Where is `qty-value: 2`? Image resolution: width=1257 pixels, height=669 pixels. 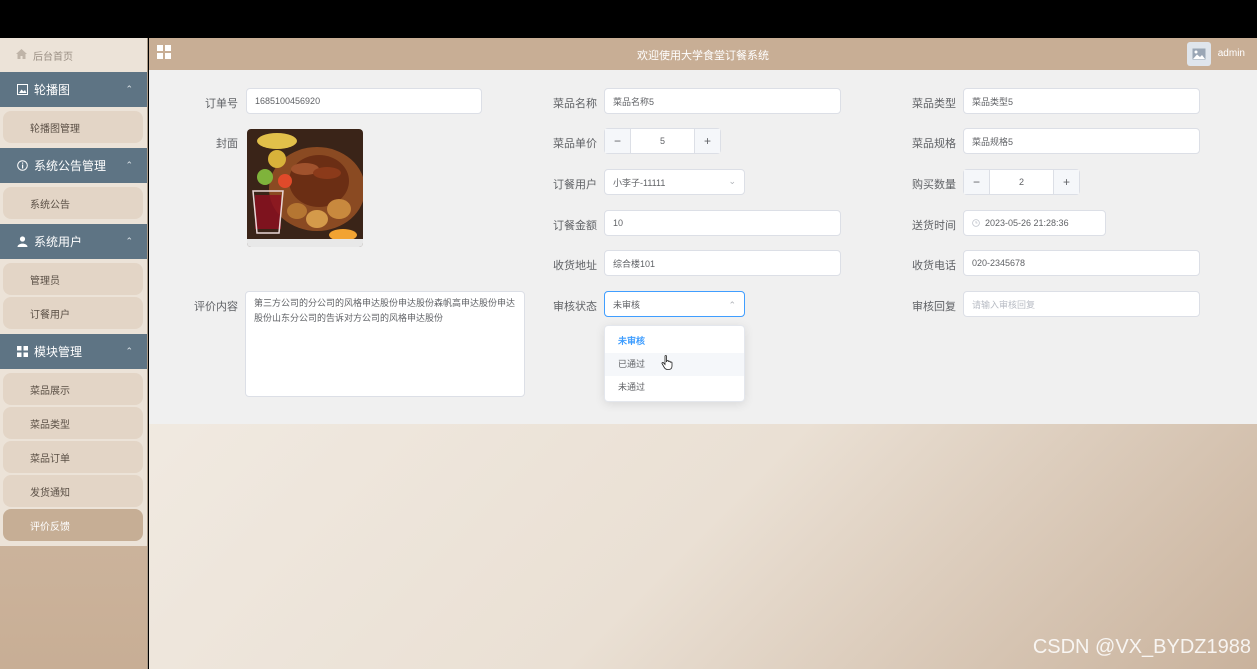
qty-value: 2 is located at coordinates (1021, 182).